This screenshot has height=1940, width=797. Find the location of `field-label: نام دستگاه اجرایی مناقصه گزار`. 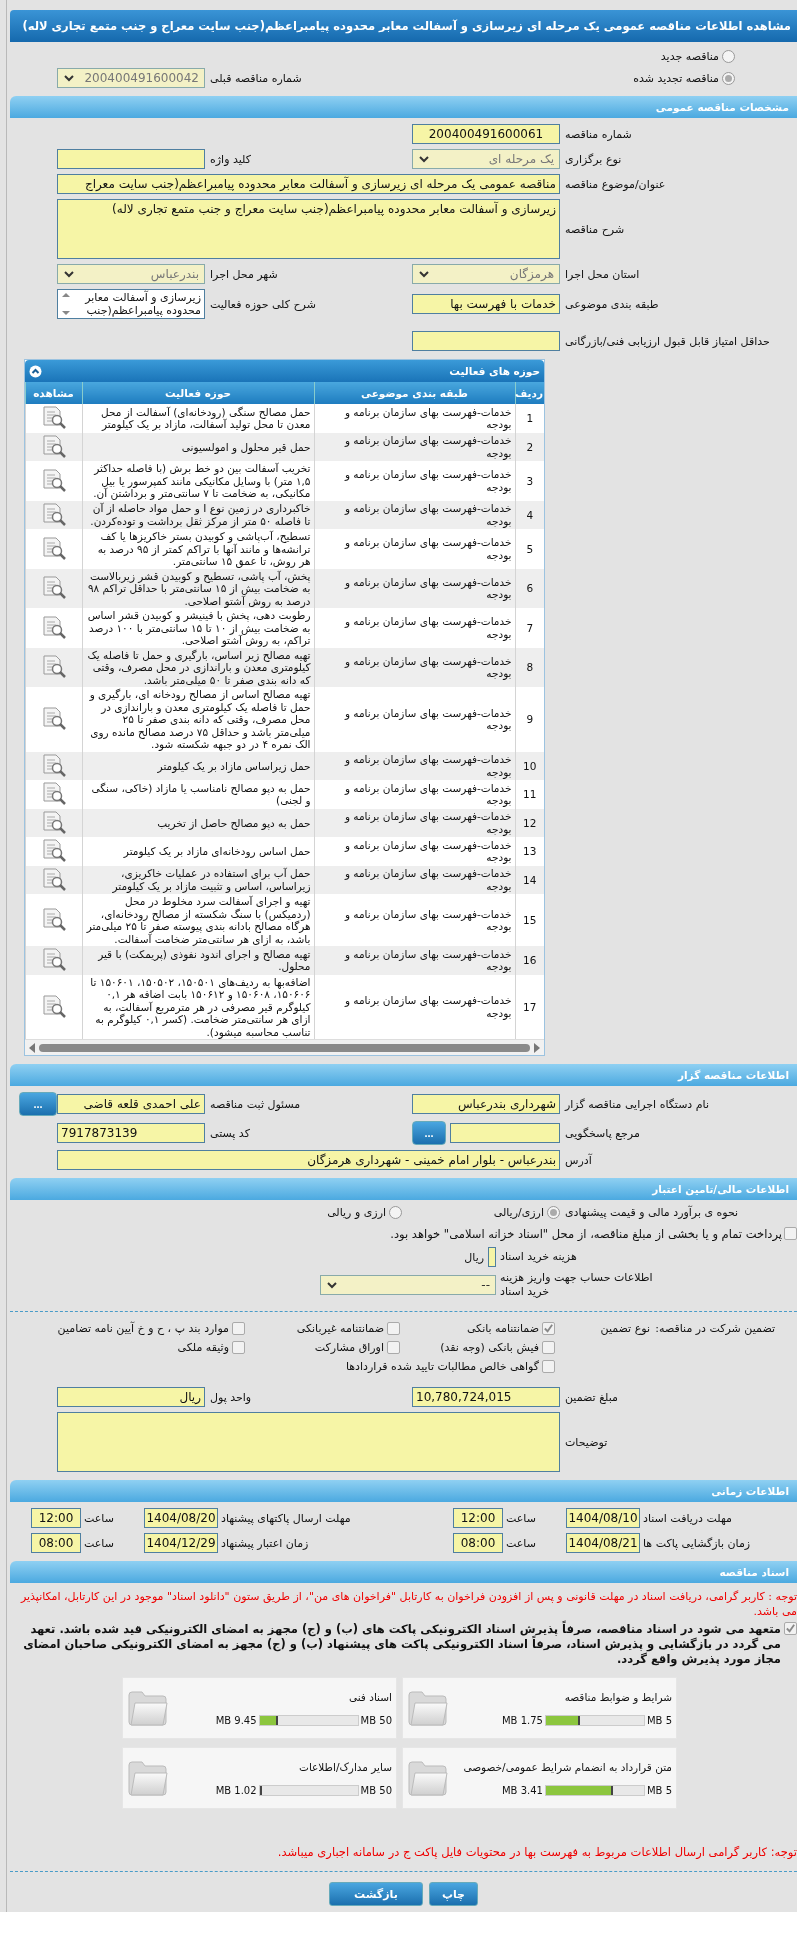

field-label: نام دستگاه اجرایی مناقصه گزار is located at coordinates (636, 1104).